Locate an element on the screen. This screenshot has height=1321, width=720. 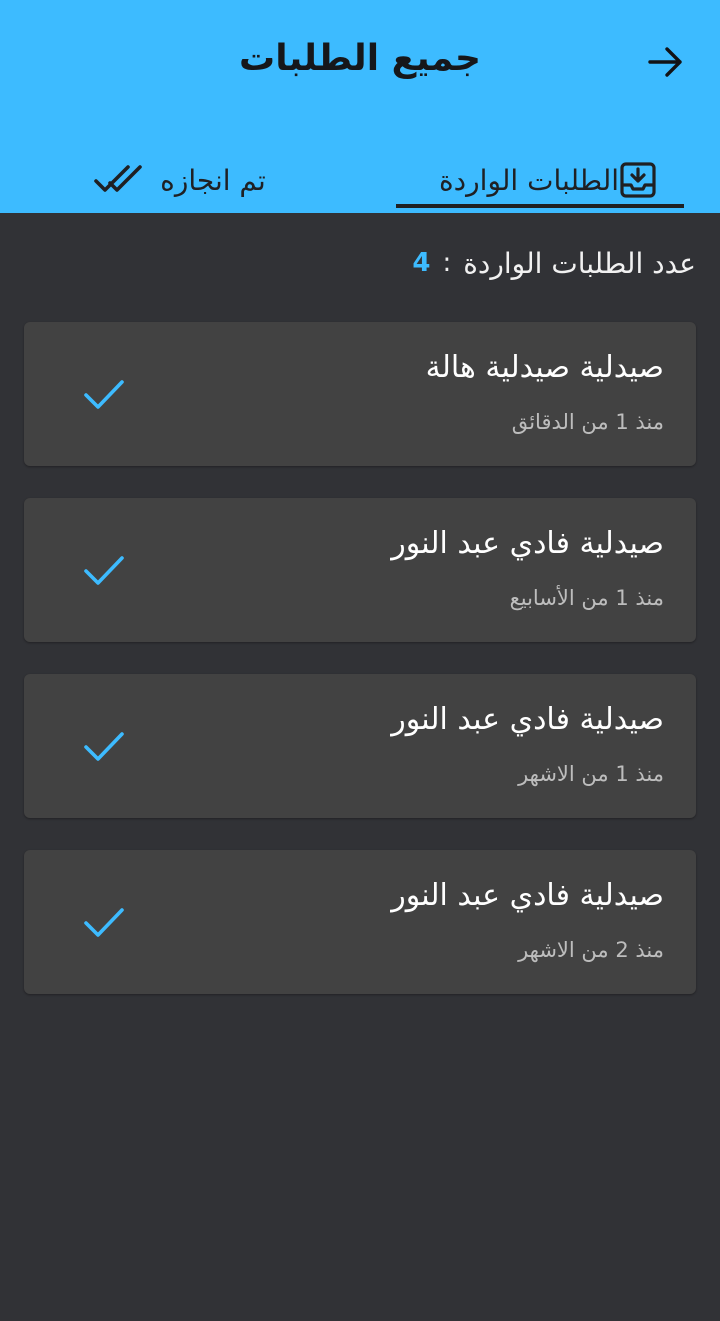
order-time: منذ 2 من الاشهر is located at coordinates (591, 950).